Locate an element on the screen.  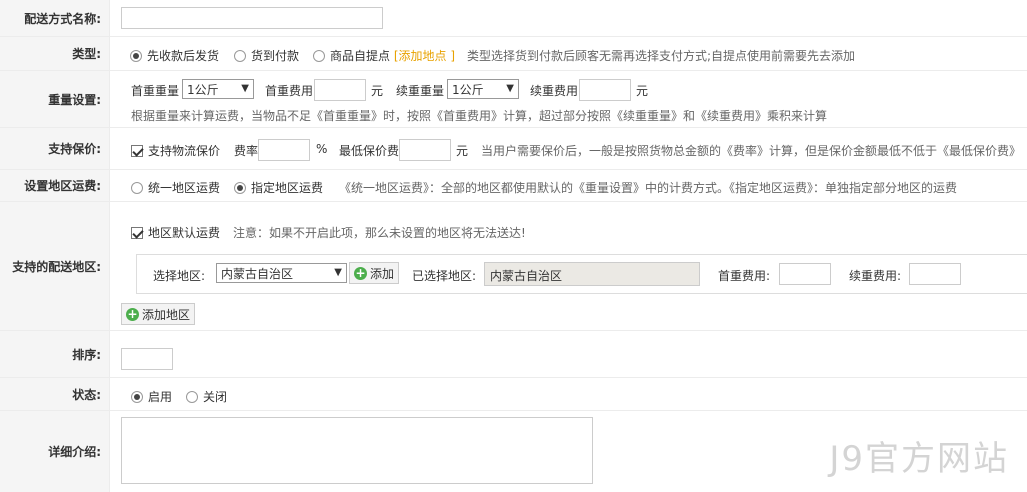
default-fee-hint: 注意：如果不开启此项，那么未设置的地区将无法送达! is located at coordinates (379, 233).